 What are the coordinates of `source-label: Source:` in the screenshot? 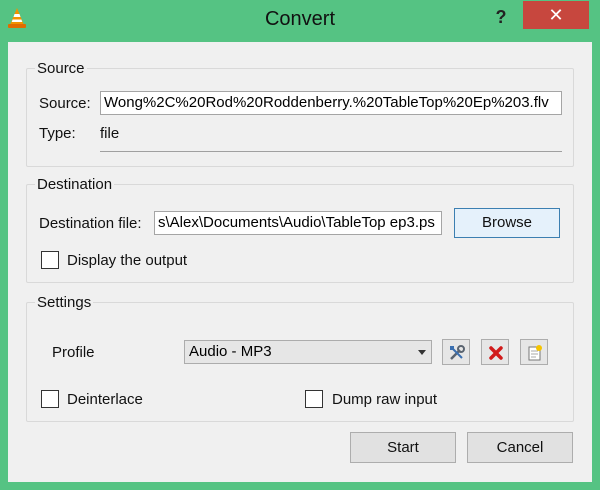 It's located at (65, 103).